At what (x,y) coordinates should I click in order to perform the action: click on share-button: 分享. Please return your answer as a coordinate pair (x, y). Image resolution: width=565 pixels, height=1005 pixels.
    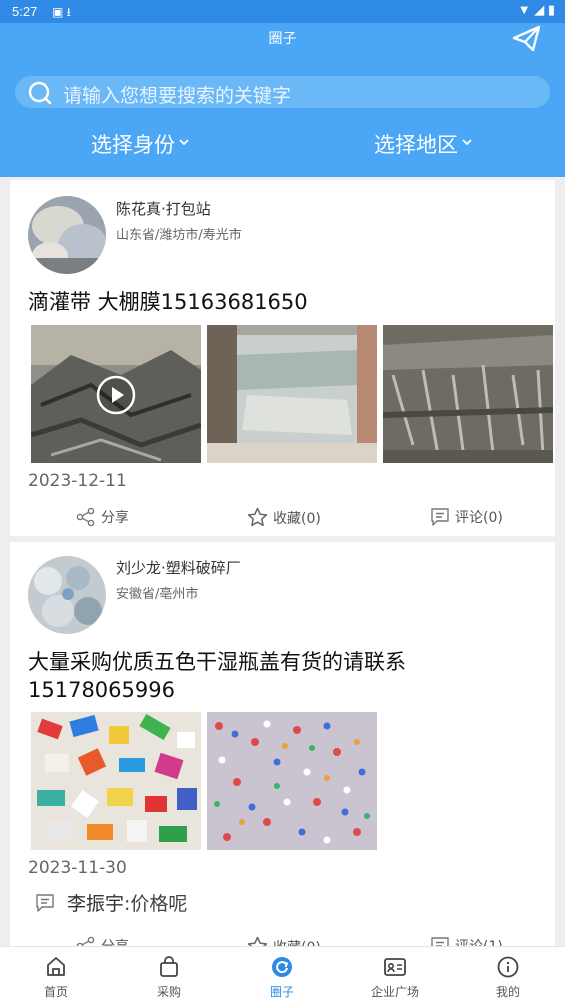
    Looking at the image, I should click on (102, 517).